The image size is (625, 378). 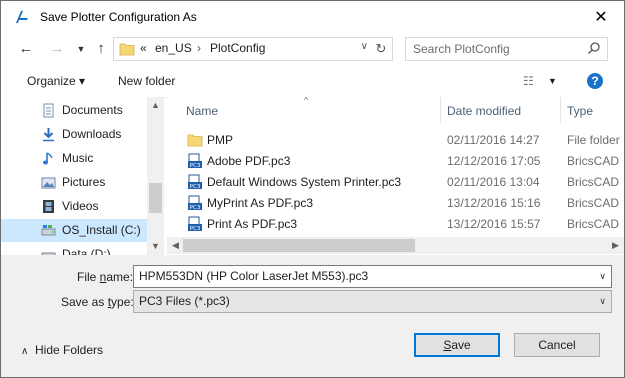 What do you see at coordinates (306, 101) in the screenshot?
I see `sort-ascending-icon: ^` at bounding box center [306, 101].